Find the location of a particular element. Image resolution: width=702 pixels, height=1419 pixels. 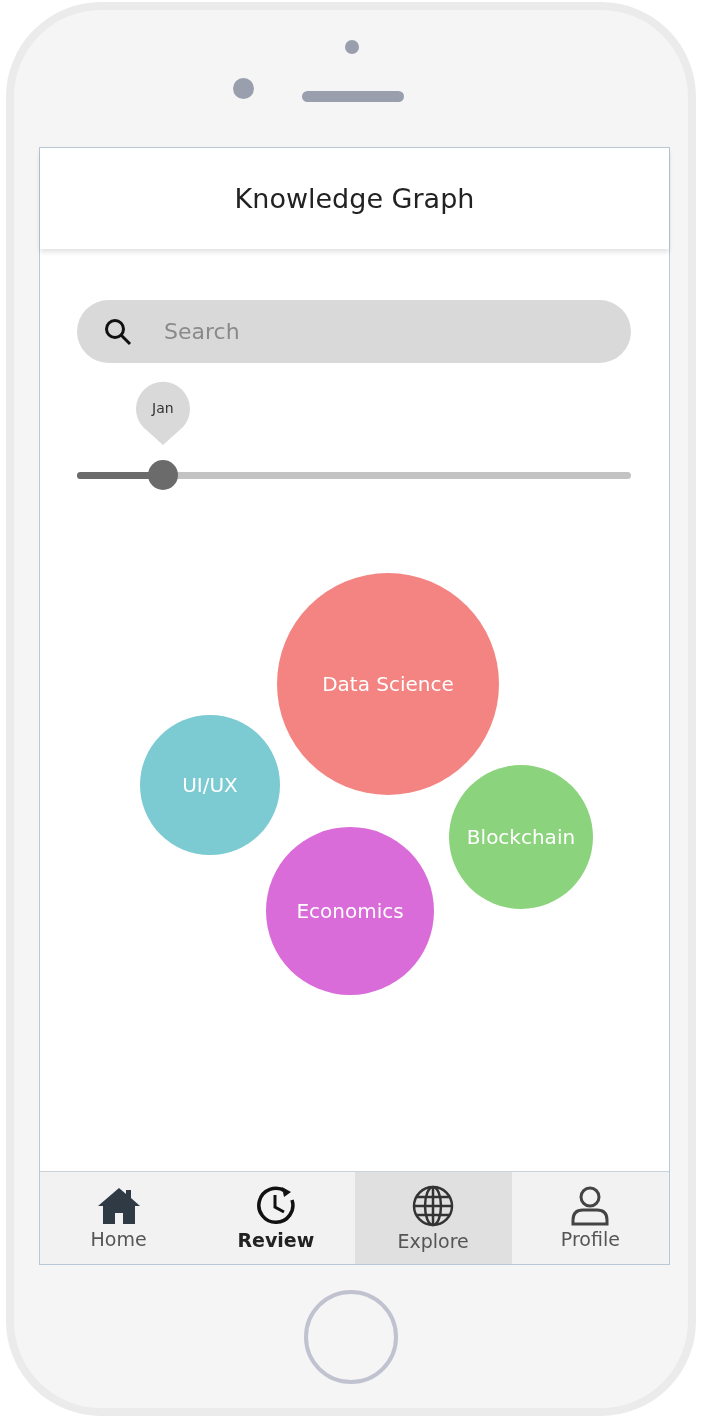

nav-tab: Explore is located at coordinates (433, 1218).